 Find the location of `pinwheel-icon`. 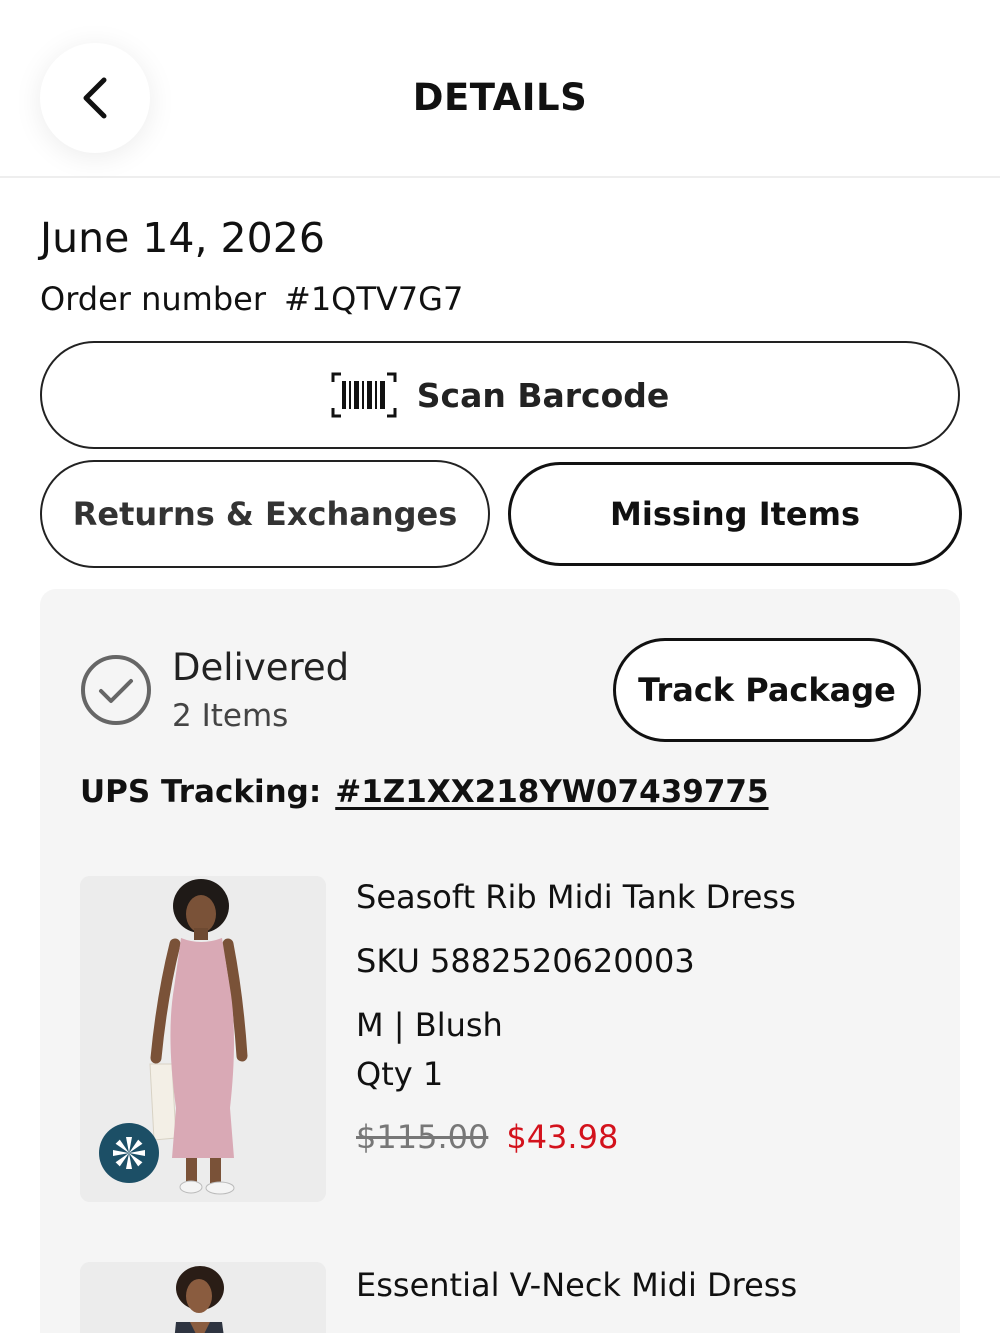

pinwheel-icon is located at coordinates (129, 1153).